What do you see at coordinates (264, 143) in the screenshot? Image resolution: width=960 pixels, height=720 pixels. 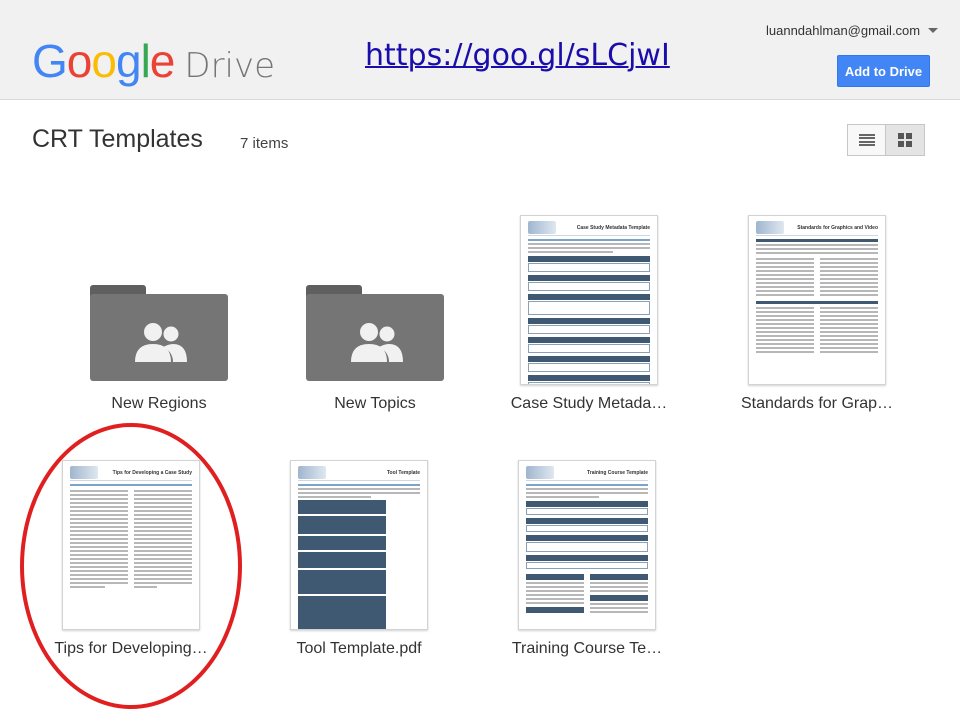 I see `item-count: 7 items` at bounding box center [264, 143].